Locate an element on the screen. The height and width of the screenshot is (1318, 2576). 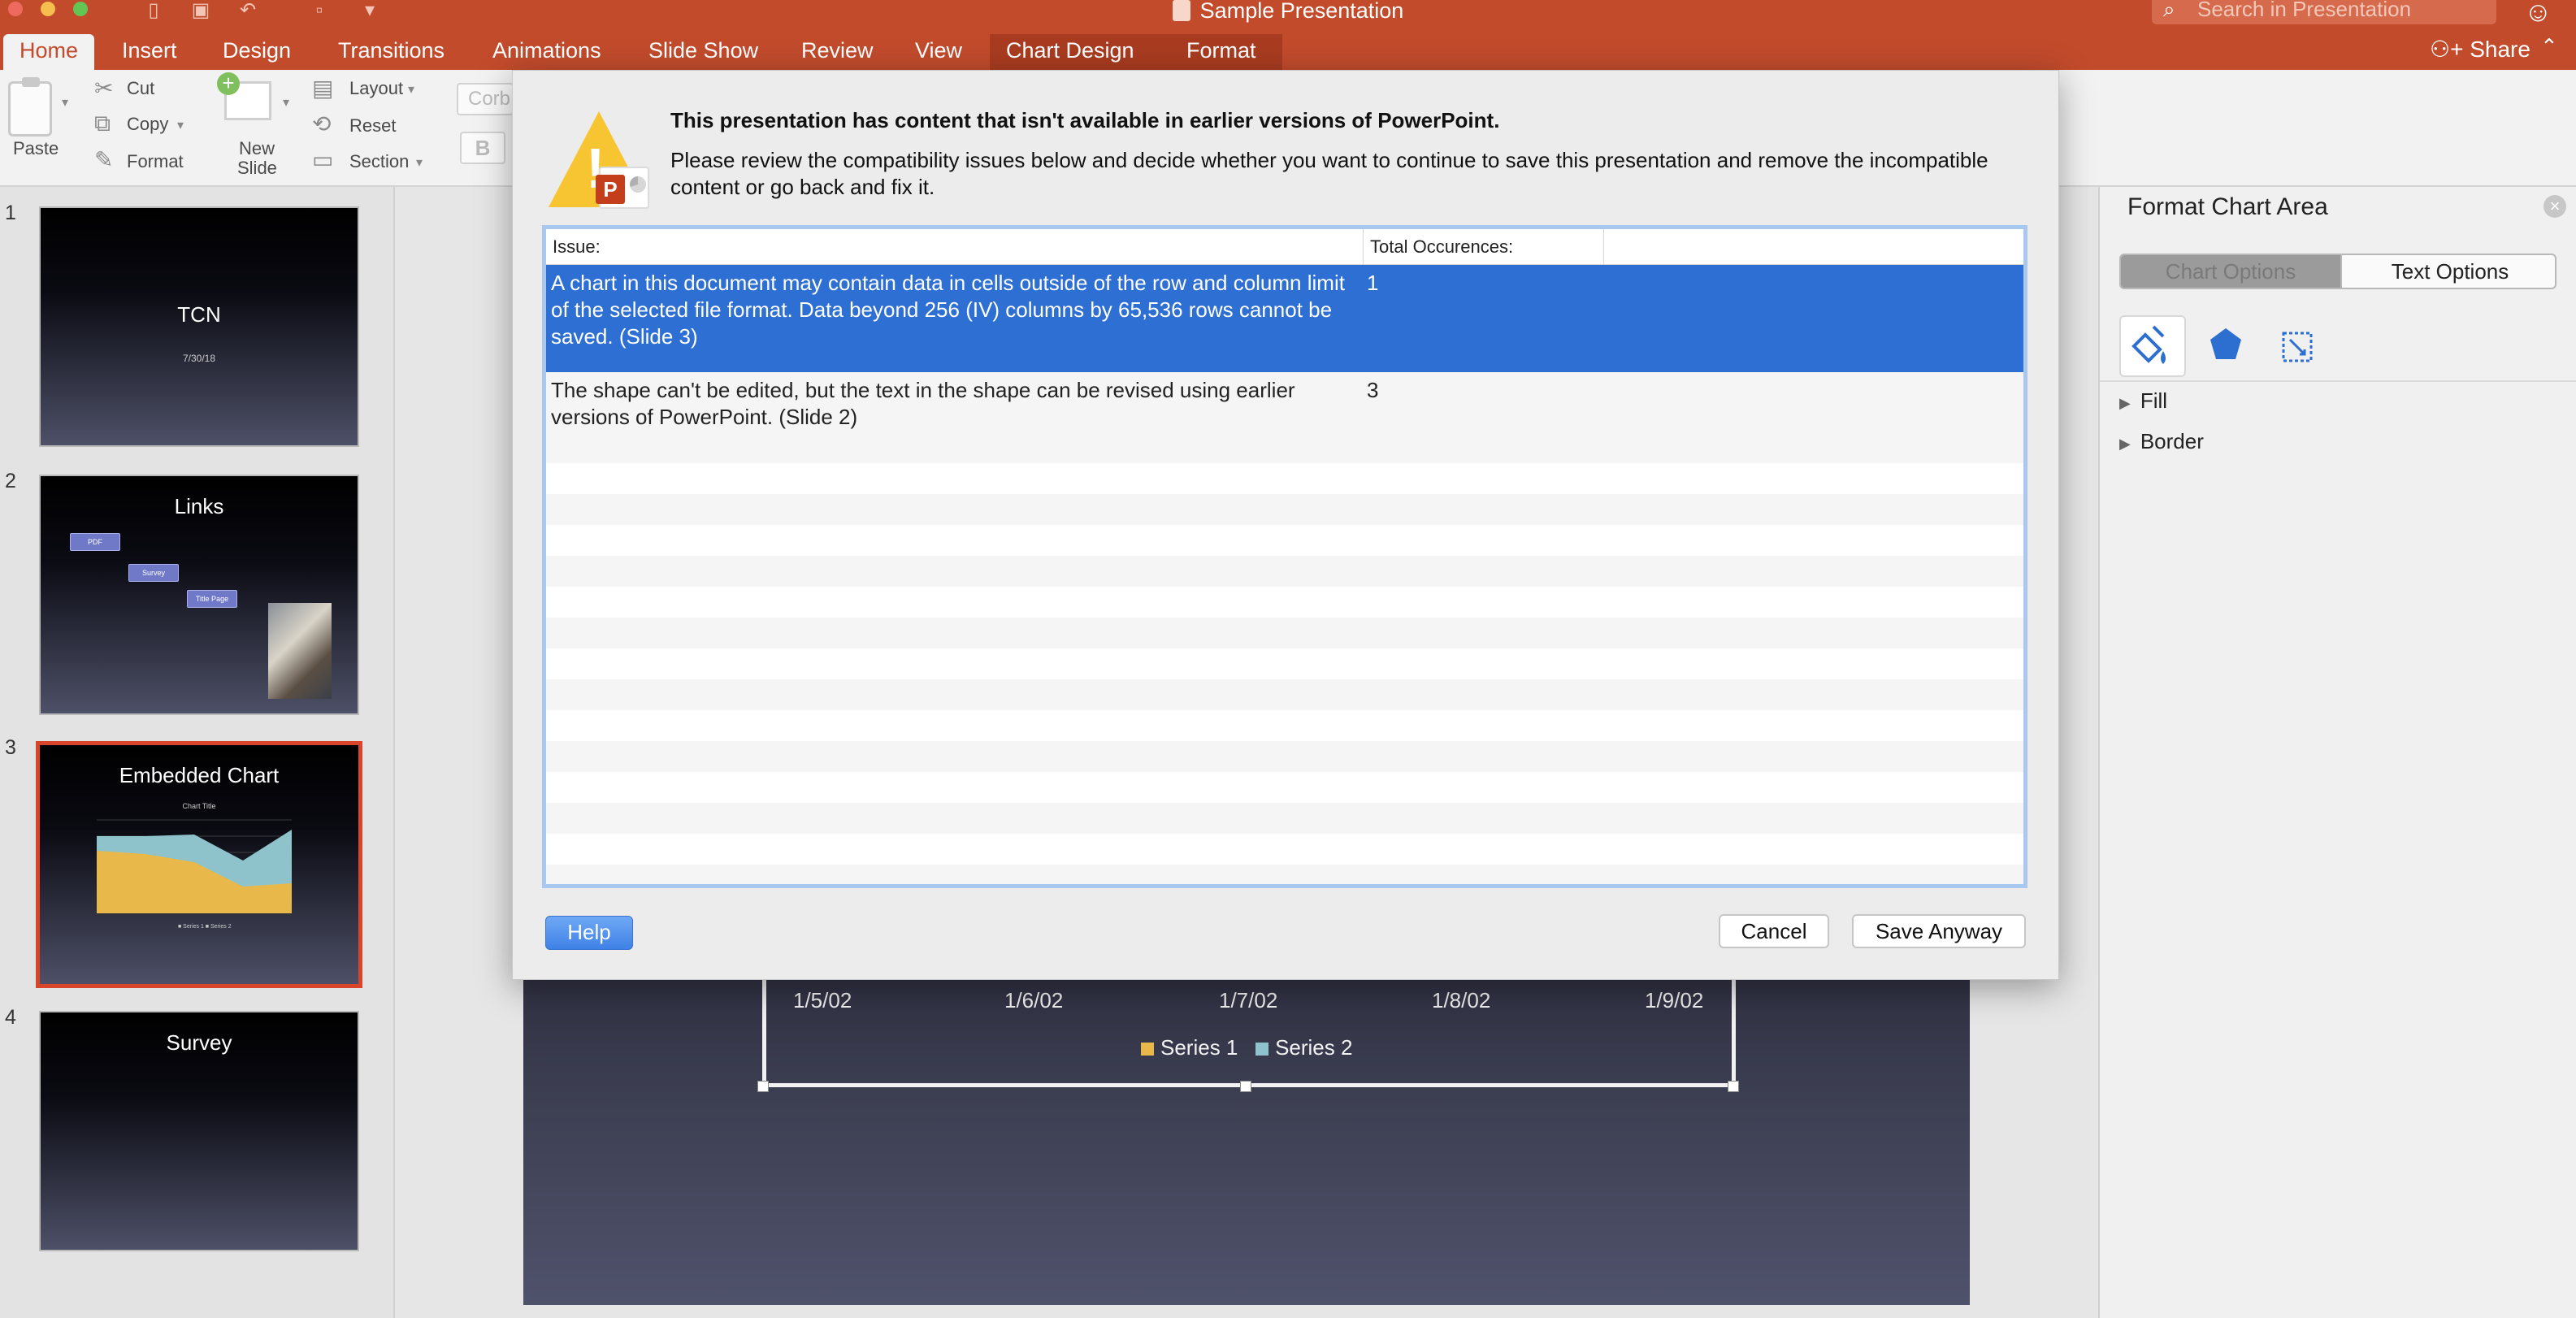
tab-chart-options: Chart Options is located at coordinates (2230, 271).